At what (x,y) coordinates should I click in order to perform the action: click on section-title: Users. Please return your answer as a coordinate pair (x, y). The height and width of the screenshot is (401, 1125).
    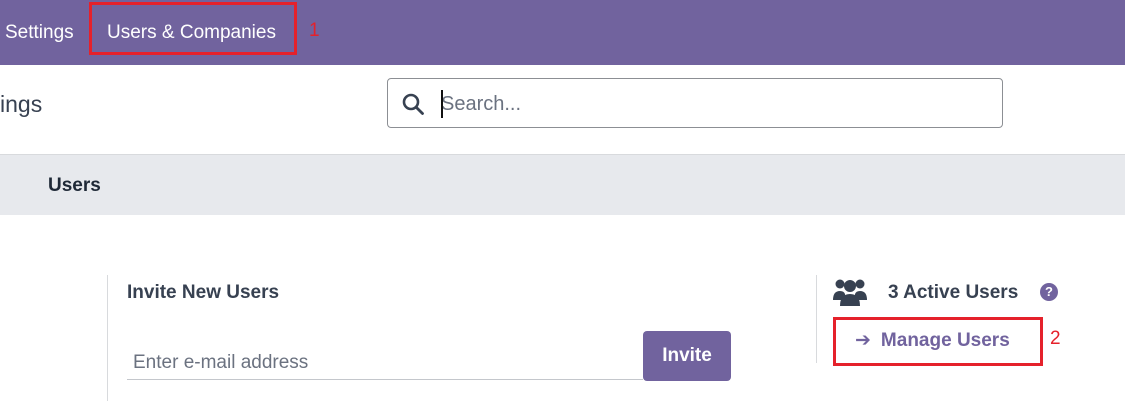
    Looking at the image, I should click on (74, 185).